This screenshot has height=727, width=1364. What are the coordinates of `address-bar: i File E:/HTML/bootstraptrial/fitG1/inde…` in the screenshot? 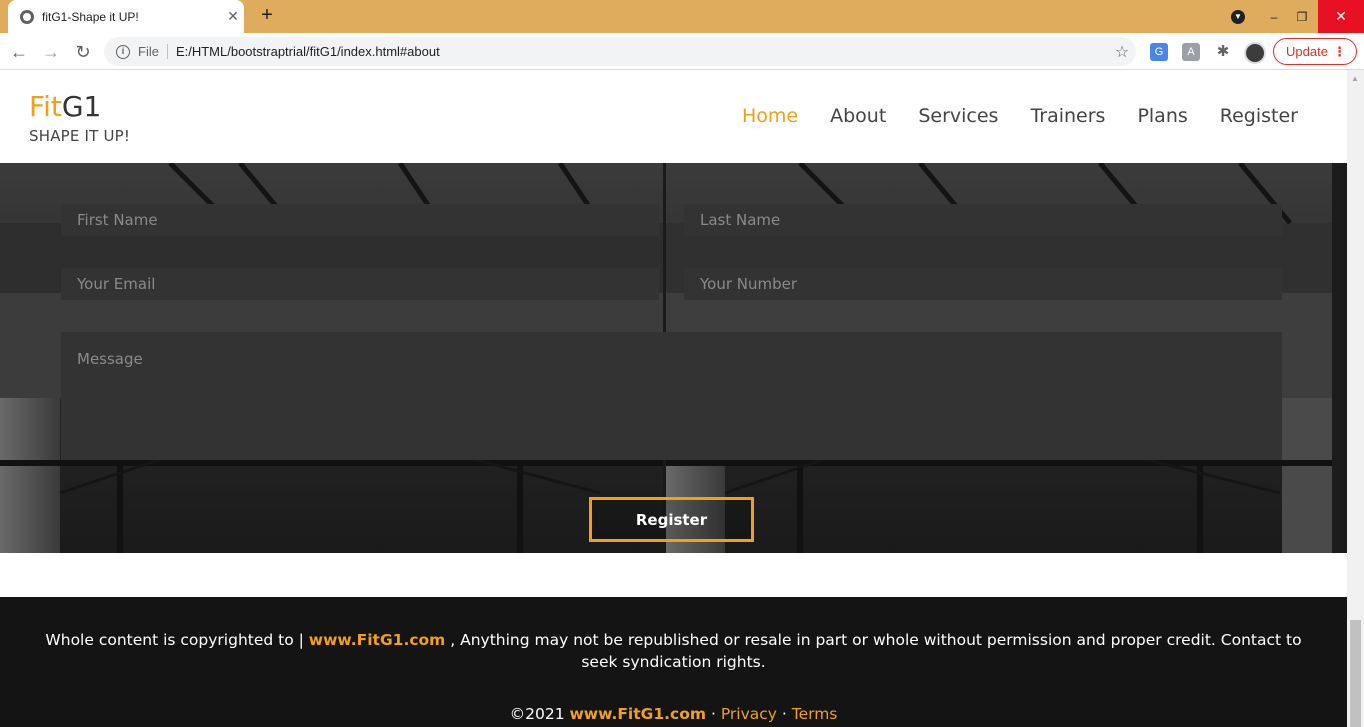 It's located at (620, 51).